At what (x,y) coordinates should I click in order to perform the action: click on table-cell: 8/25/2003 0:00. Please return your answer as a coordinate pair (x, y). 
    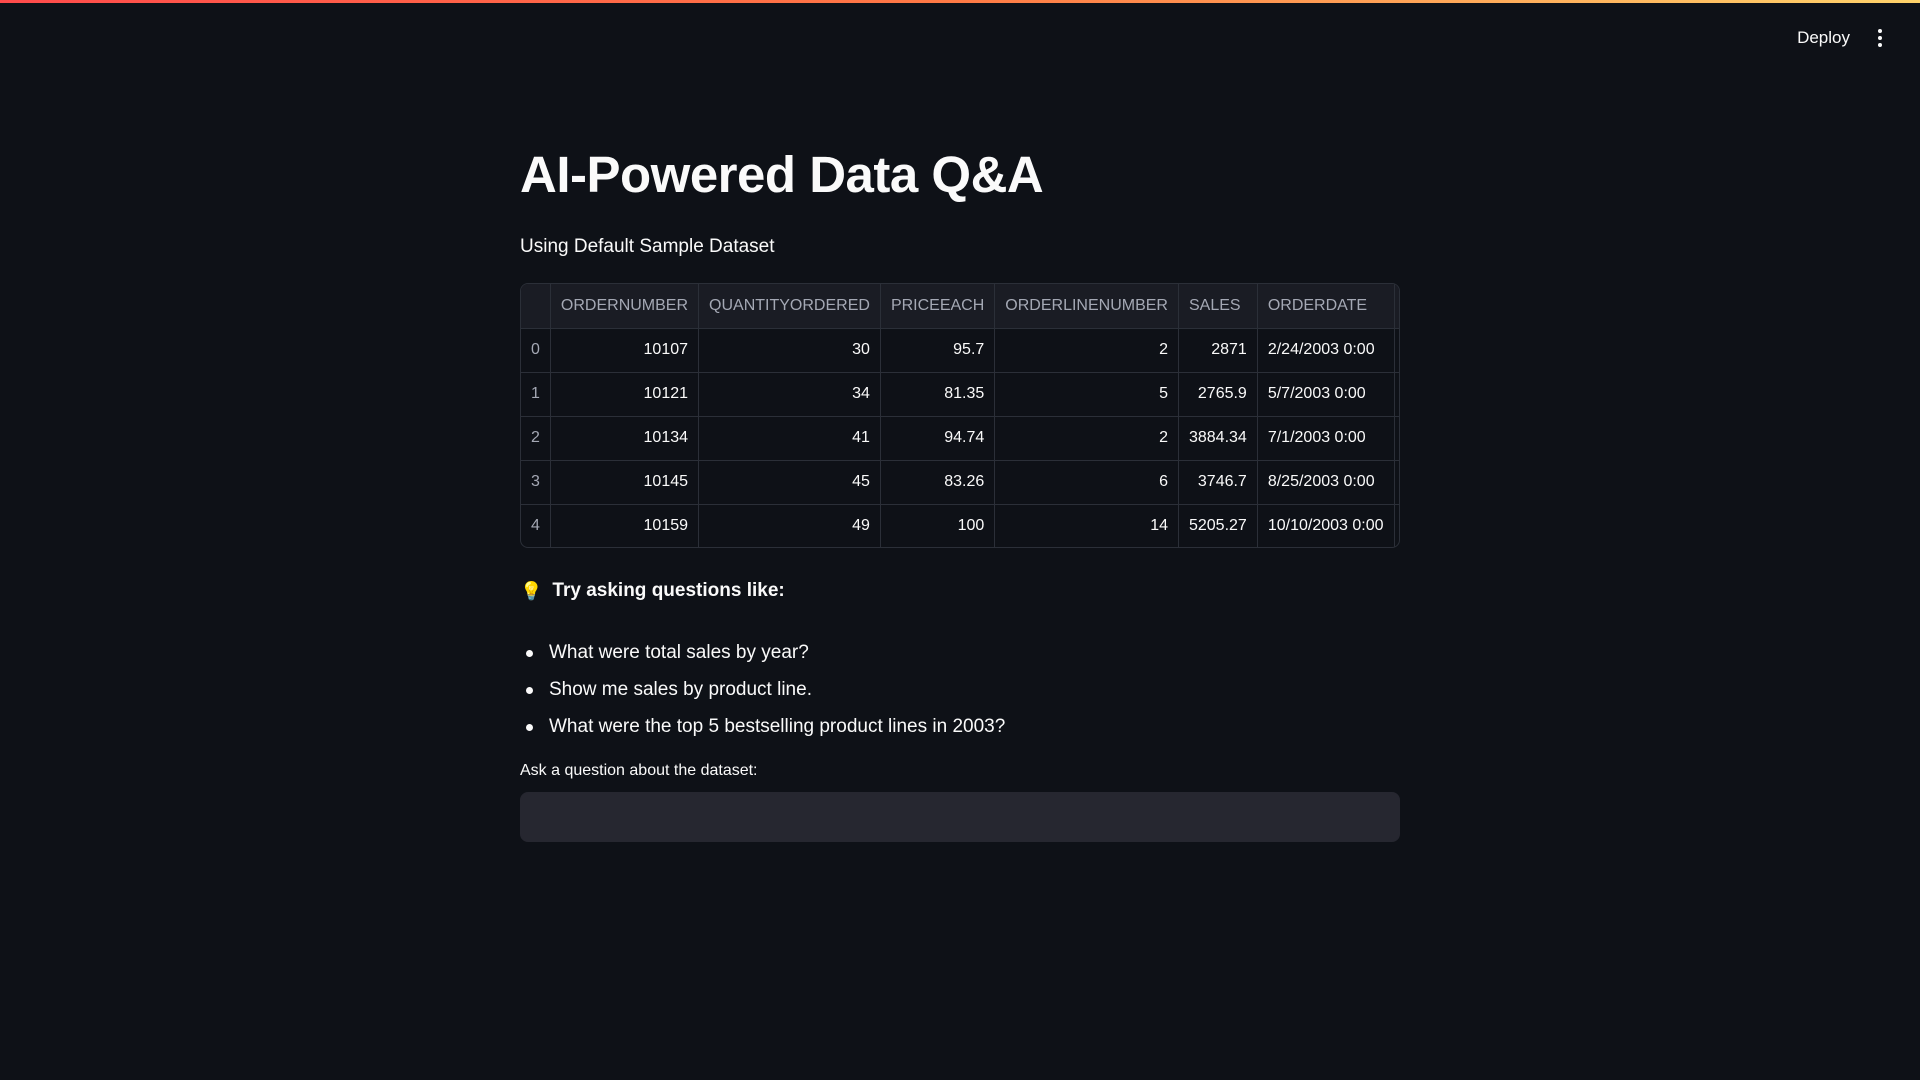
    Looking at the image, I should click on (1326, 482).